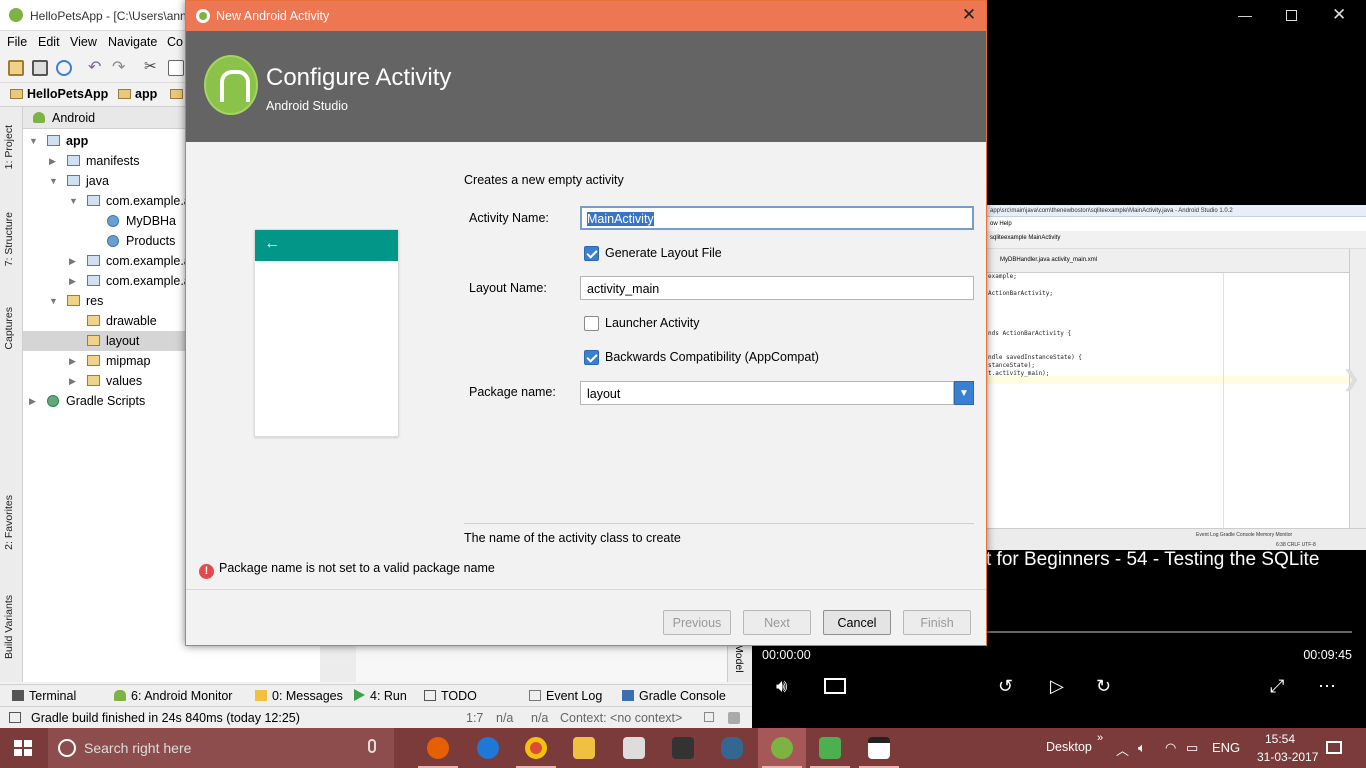 Image resolution: width=1366 pixels, height=768 pixels. What do you see at coordinates (777, 218) in the screenshot?
I see `activity-name-input: MainActivity` at bounding box center [777, 218].